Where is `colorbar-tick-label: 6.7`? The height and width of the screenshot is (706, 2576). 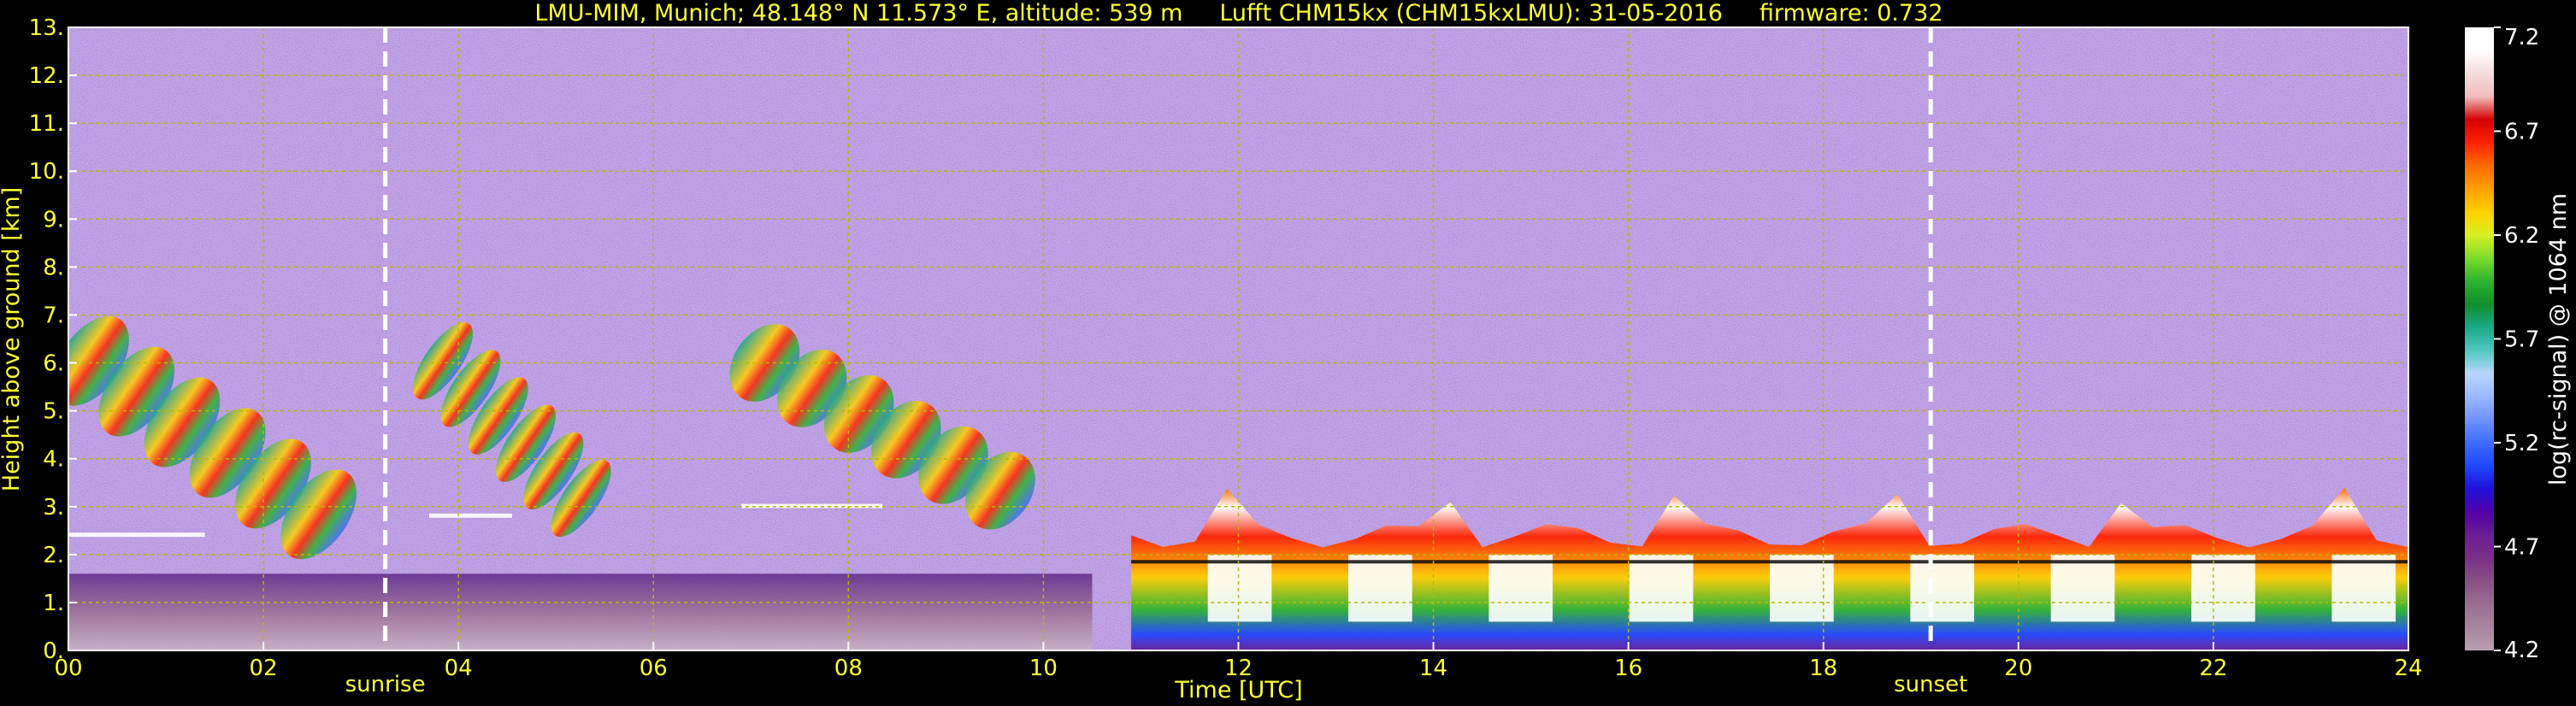
colorbar-tick-label: 6.7 is located at coordinates (2521, 132).